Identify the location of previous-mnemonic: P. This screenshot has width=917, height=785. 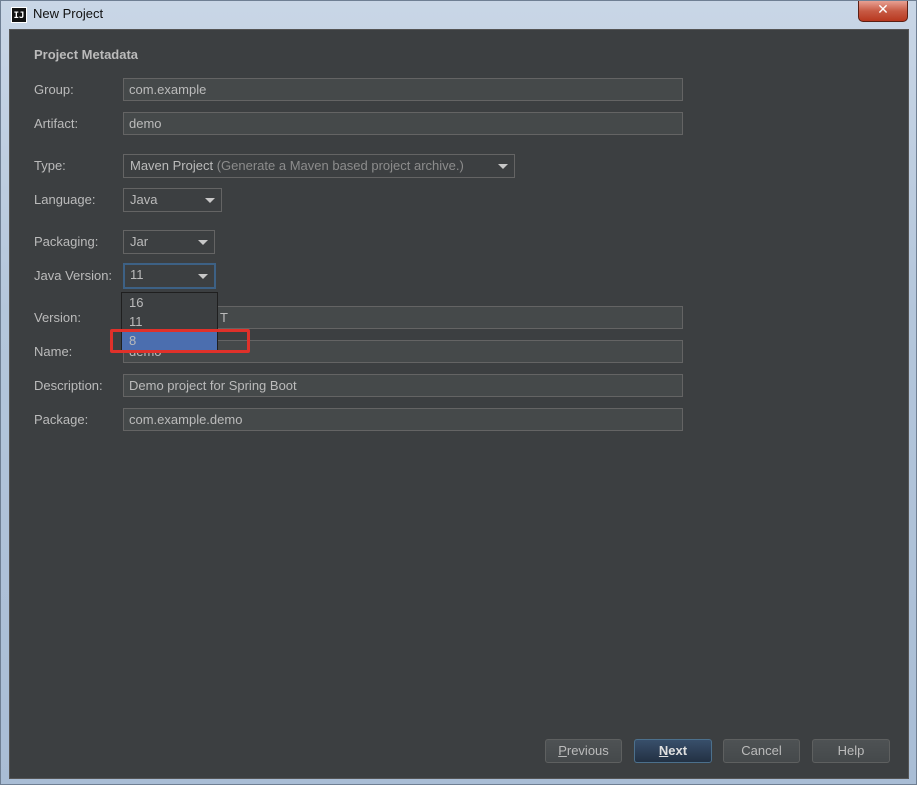
(562, 750).